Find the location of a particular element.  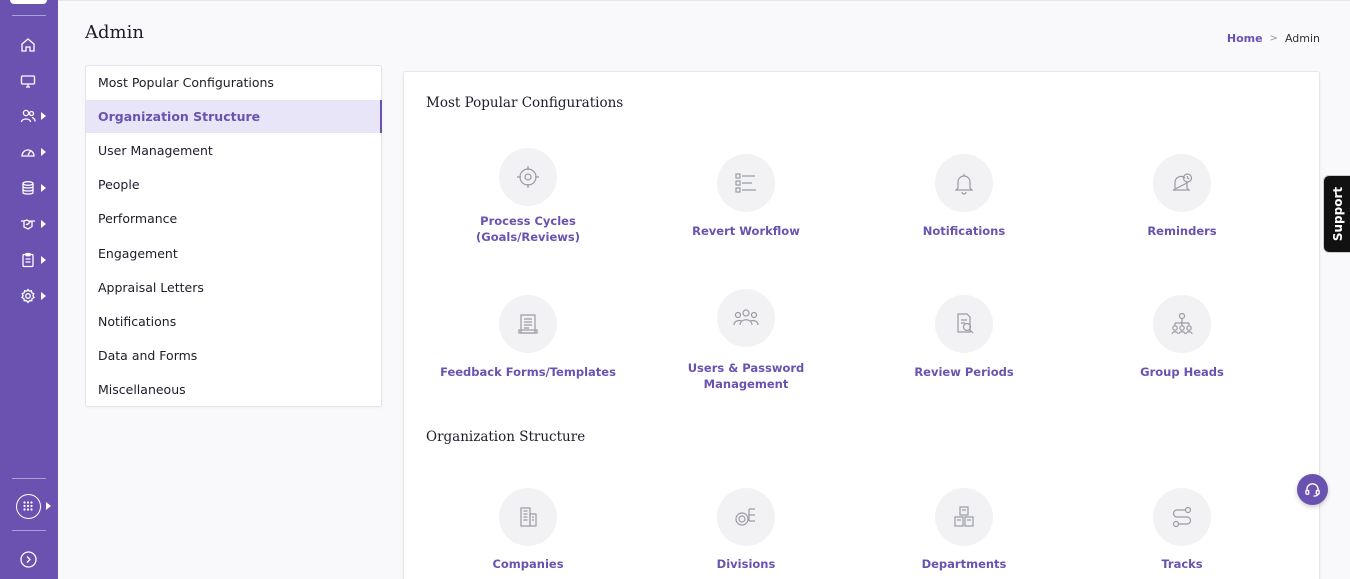

rail-database is located at coordinates (29, 188).